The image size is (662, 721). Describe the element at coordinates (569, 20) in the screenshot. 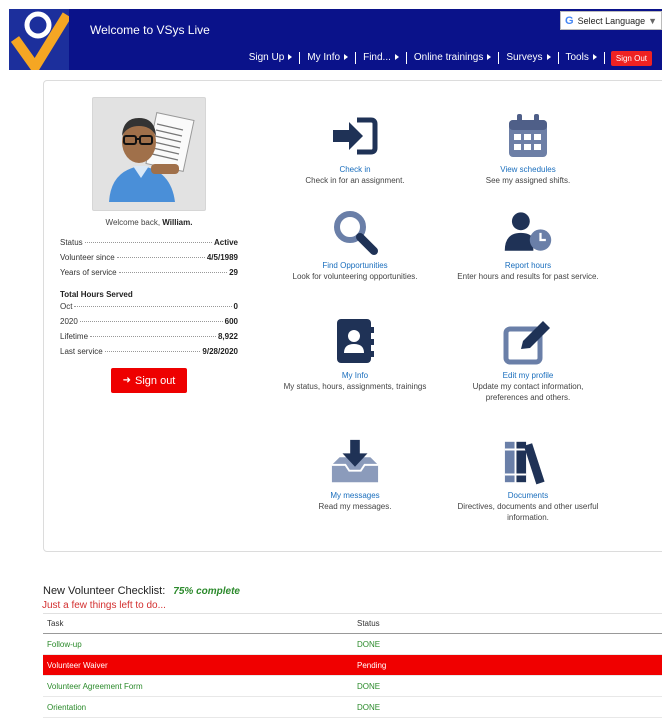

I see `google-icon: G` at that location.